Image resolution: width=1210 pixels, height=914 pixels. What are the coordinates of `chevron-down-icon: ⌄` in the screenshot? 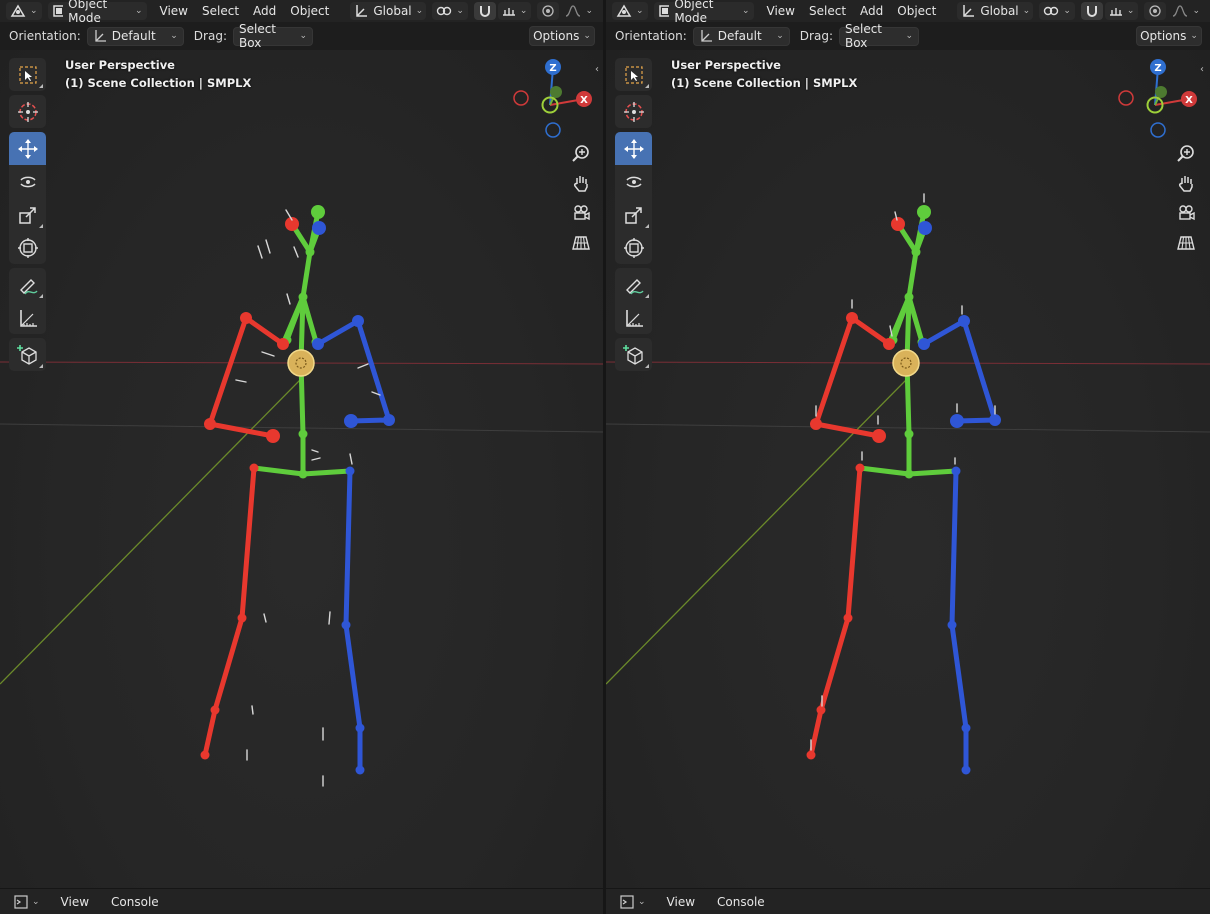 It's located at (174, 36).